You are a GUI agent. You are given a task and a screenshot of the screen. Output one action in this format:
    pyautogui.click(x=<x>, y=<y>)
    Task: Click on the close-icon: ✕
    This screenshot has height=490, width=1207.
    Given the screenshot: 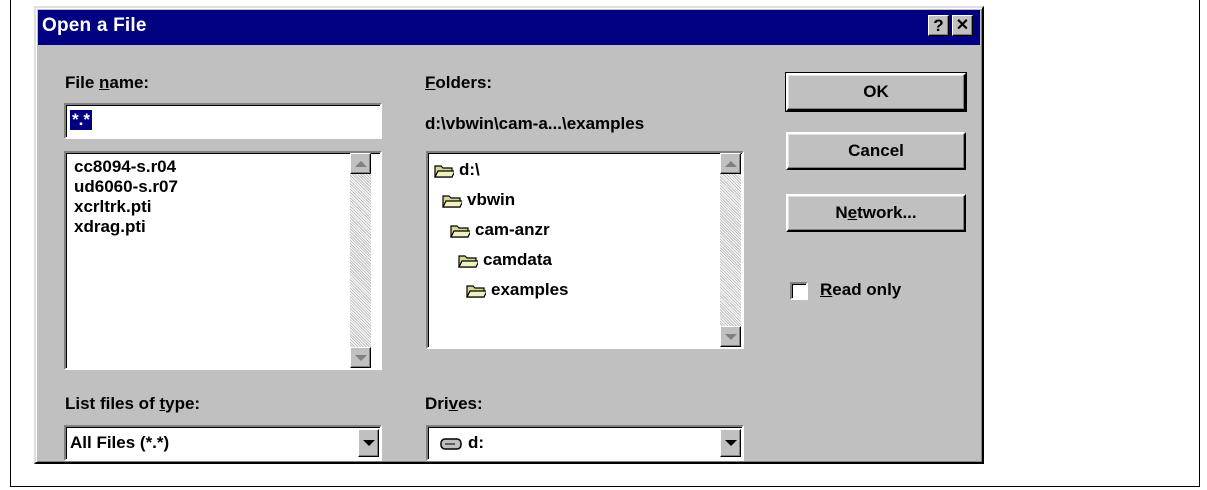 What is the action you would take?
    pyautogui.click(x=962, y=25)
    